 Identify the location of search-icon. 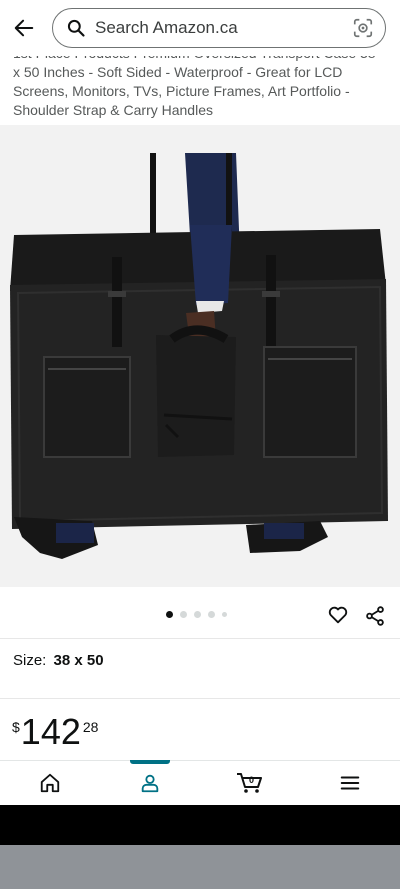
(76, 28).